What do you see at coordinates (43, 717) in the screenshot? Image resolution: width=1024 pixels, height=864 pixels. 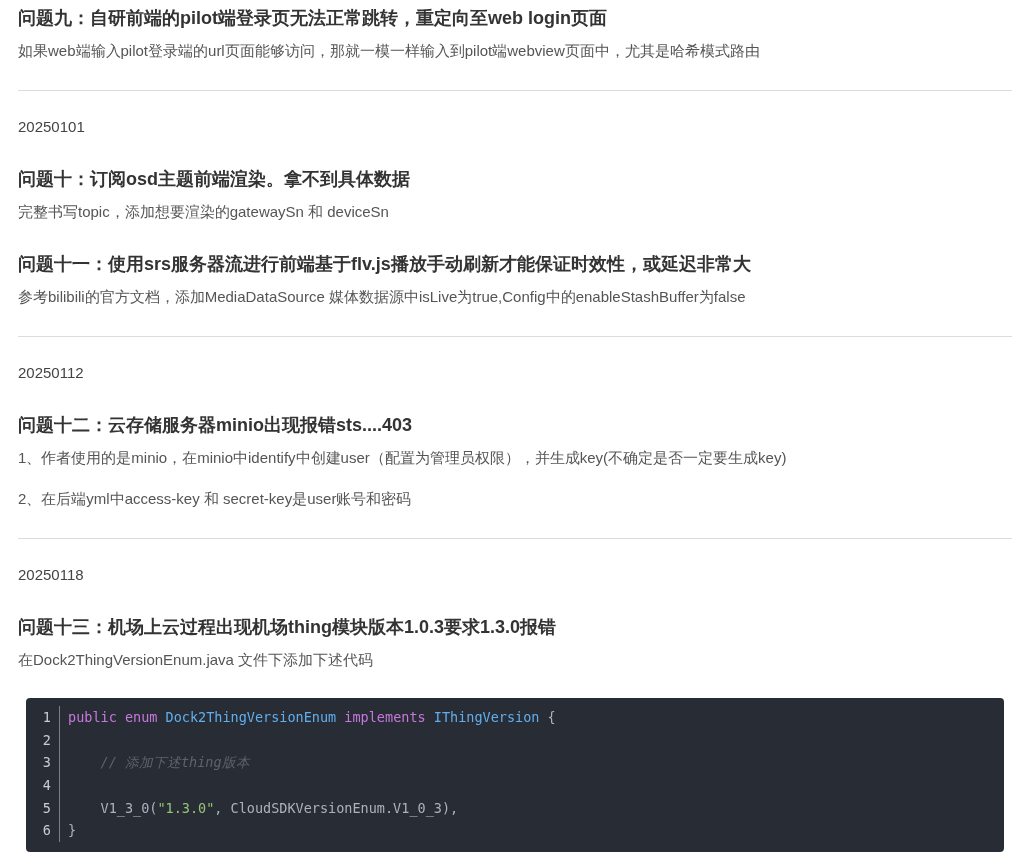 I see `line-number: 1` at bounding box center [43, 717].